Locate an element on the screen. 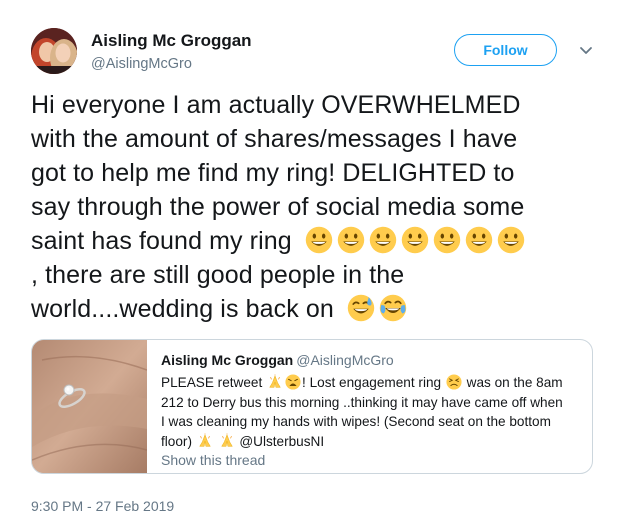 This screenshot has height=524, width=625. quoted-text: floor) is located at coordinates (176, 441).